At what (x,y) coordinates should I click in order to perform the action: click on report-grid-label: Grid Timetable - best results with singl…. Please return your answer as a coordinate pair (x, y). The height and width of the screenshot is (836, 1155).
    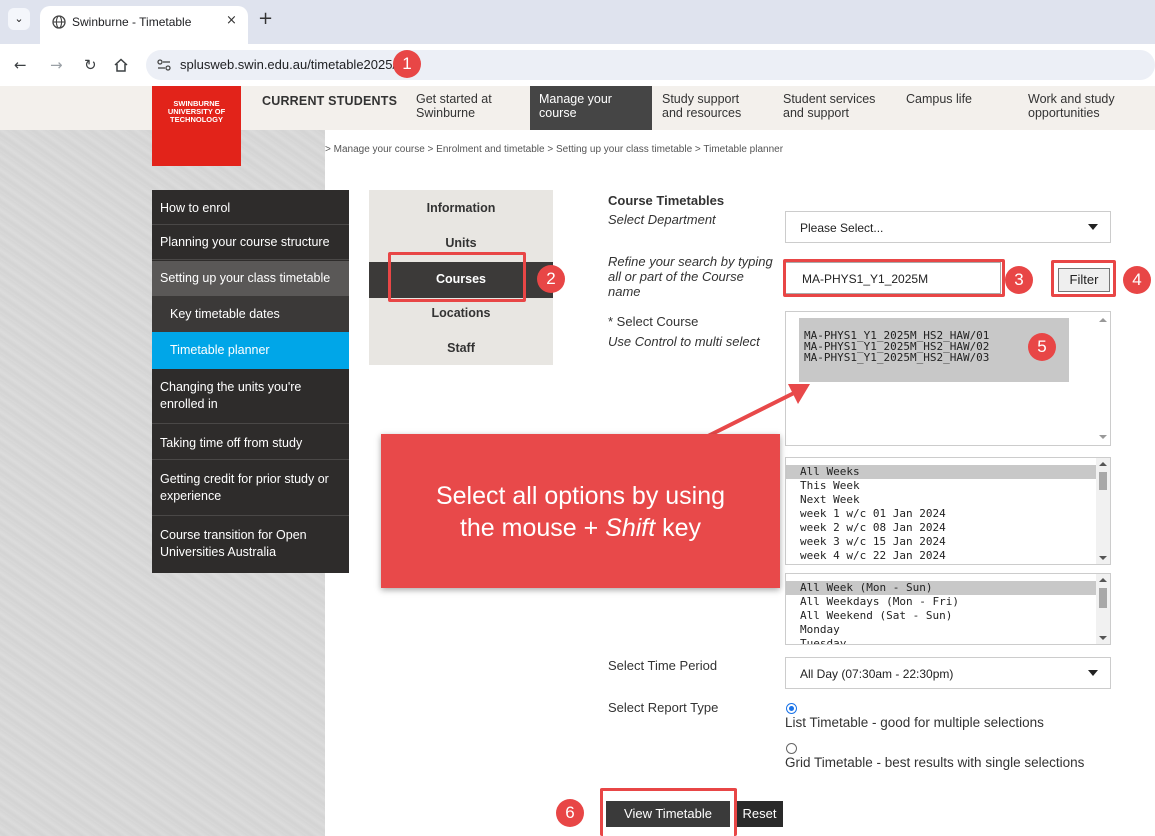
    Looking at the image, I should click on (934, 762).